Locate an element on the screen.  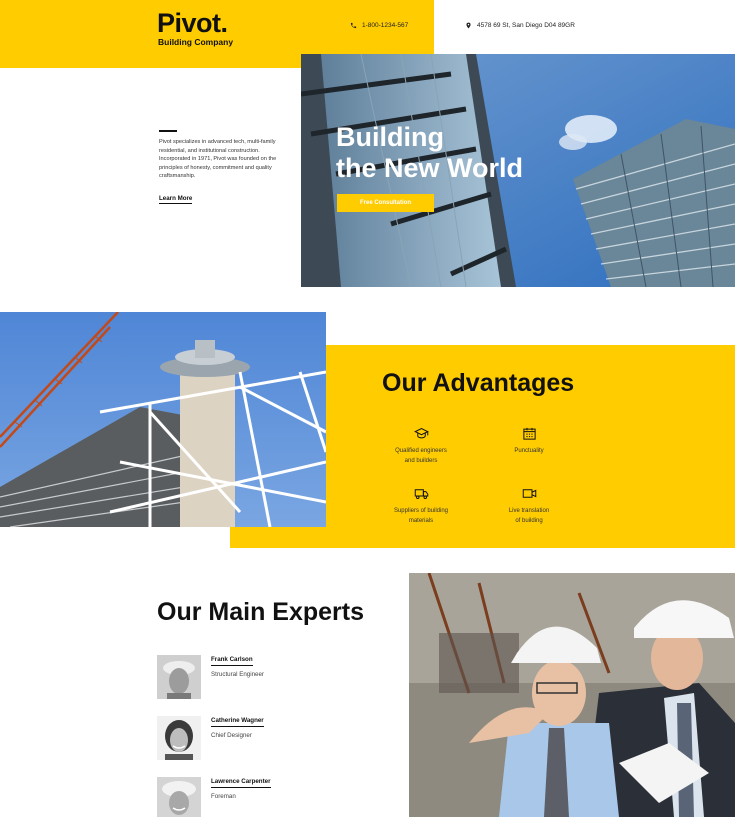
calendar-icon is located at coordinates (529, 433).